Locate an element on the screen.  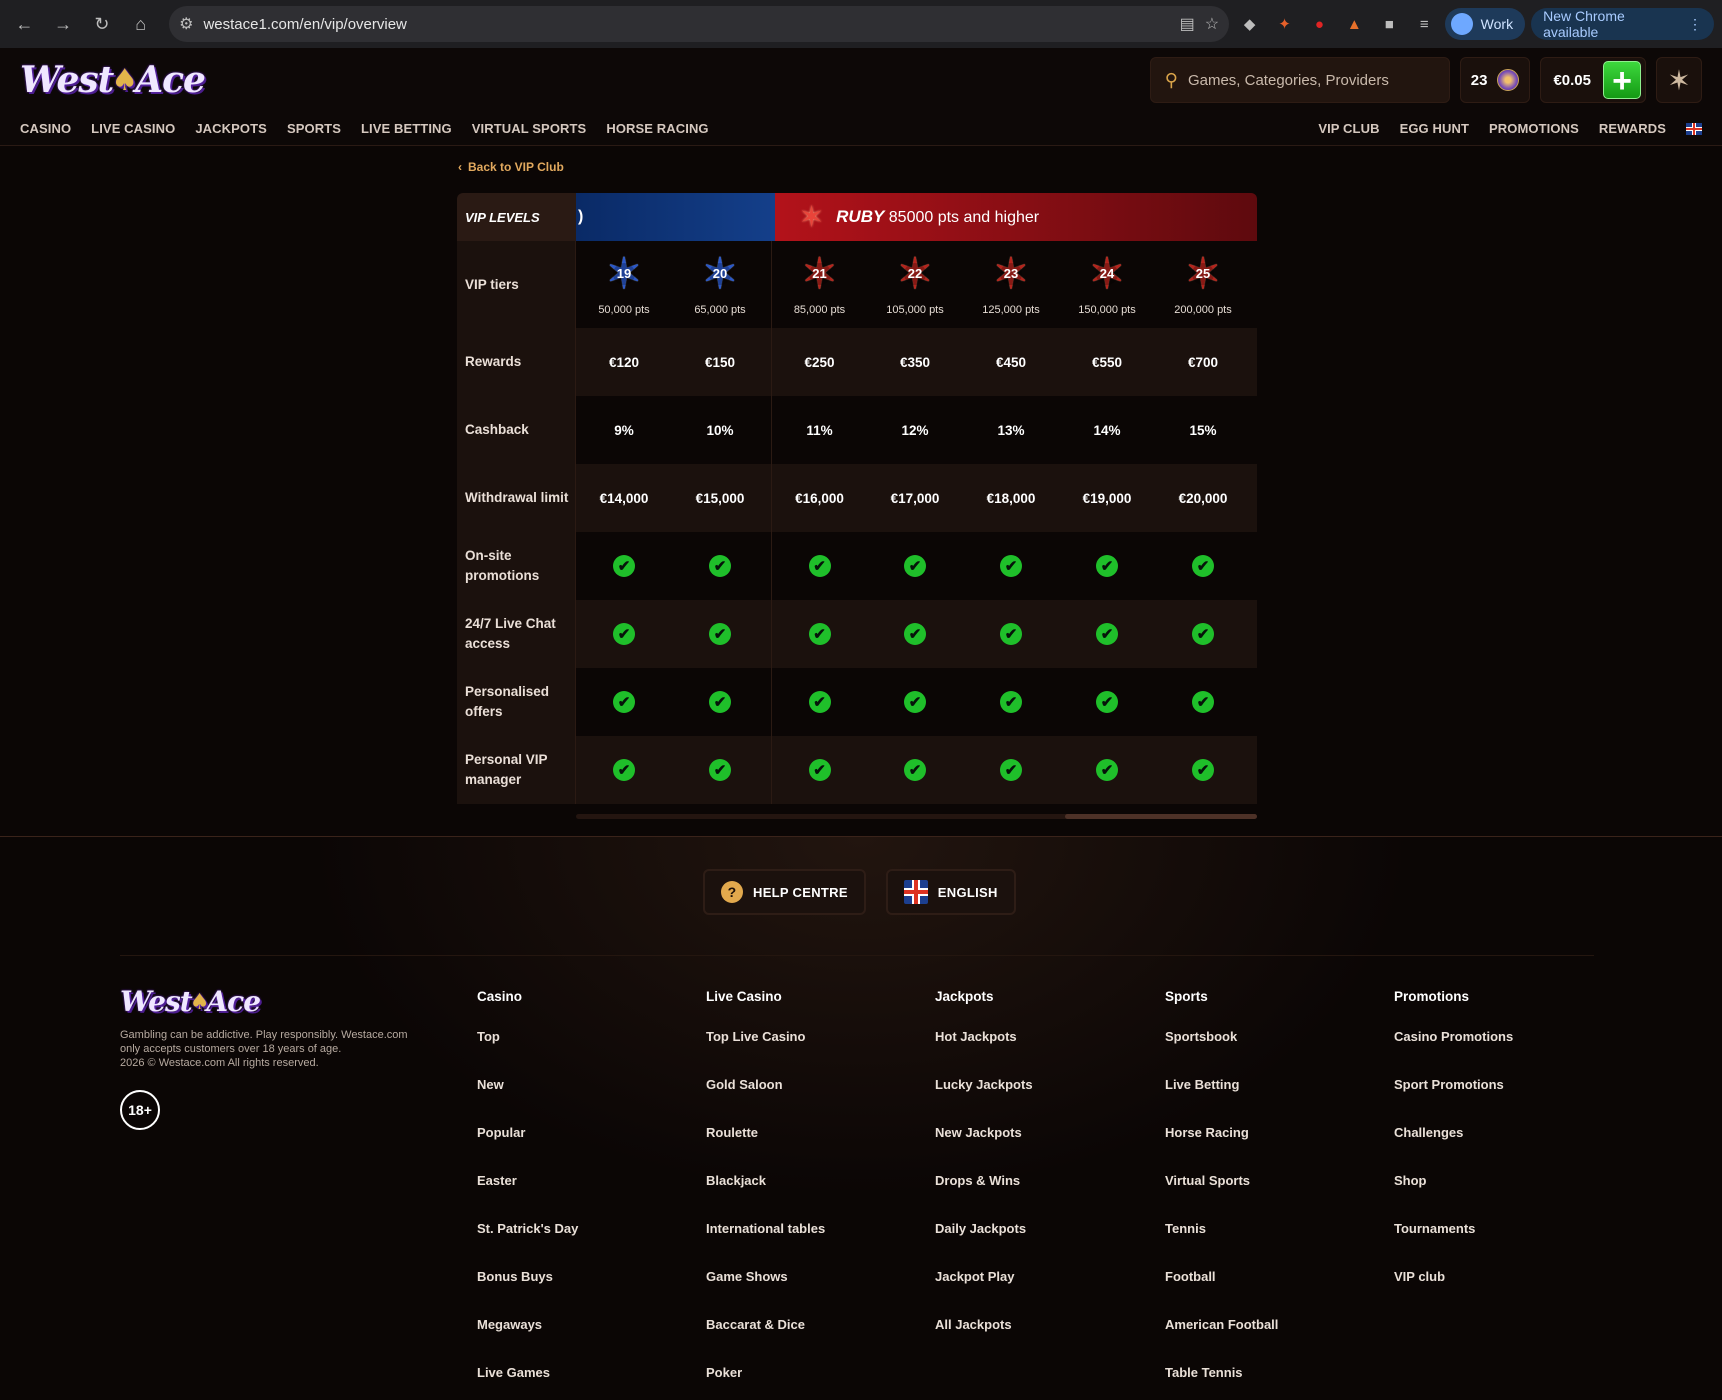
footer-column-title: Sports is located at coordinates (1270, 1009).